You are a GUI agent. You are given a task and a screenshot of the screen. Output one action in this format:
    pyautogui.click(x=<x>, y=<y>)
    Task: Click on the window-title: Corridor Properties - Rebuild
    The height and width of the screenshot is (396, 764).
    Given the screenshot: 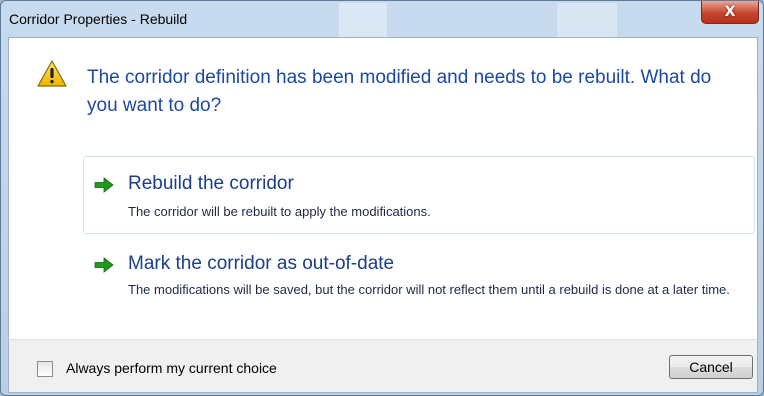 What is the action you would take?
    pyautogui.click(x=98, y=19)
    